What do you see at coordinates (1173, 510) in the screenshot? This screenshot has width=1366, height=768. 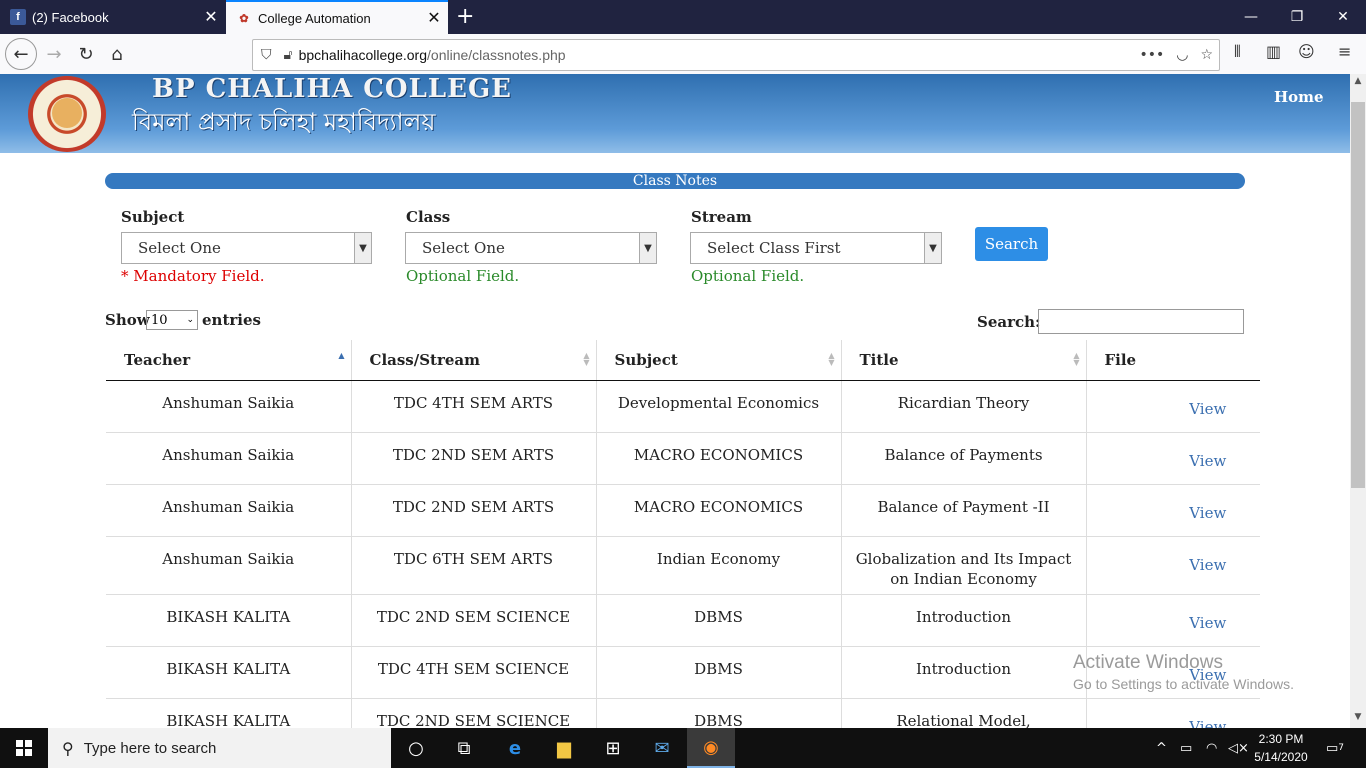 I see `cell-file: View` at bounding box center [1173, 510].